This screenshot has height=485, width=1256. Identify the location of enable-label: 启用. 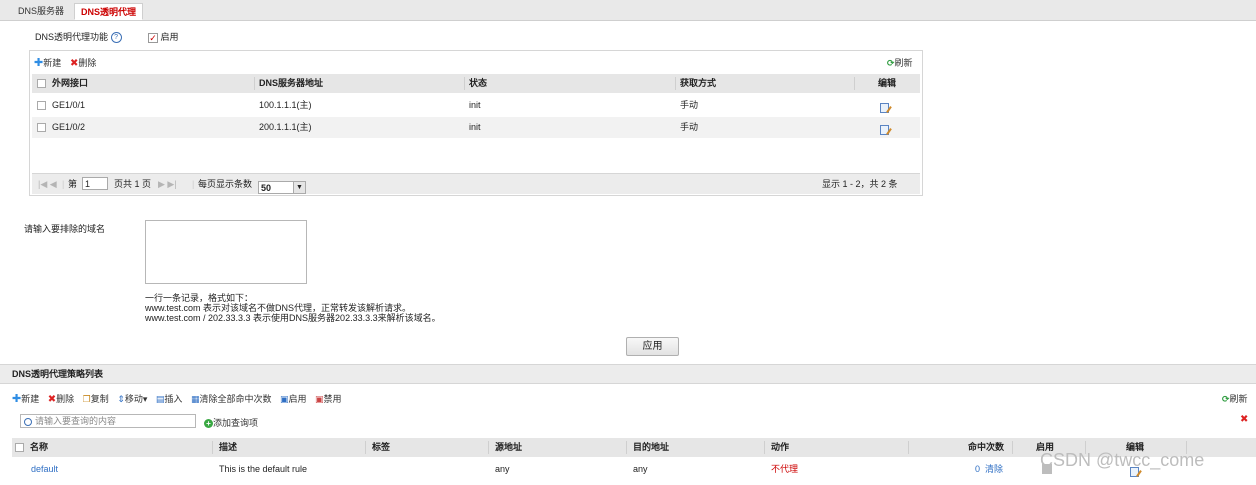
(169, 37).